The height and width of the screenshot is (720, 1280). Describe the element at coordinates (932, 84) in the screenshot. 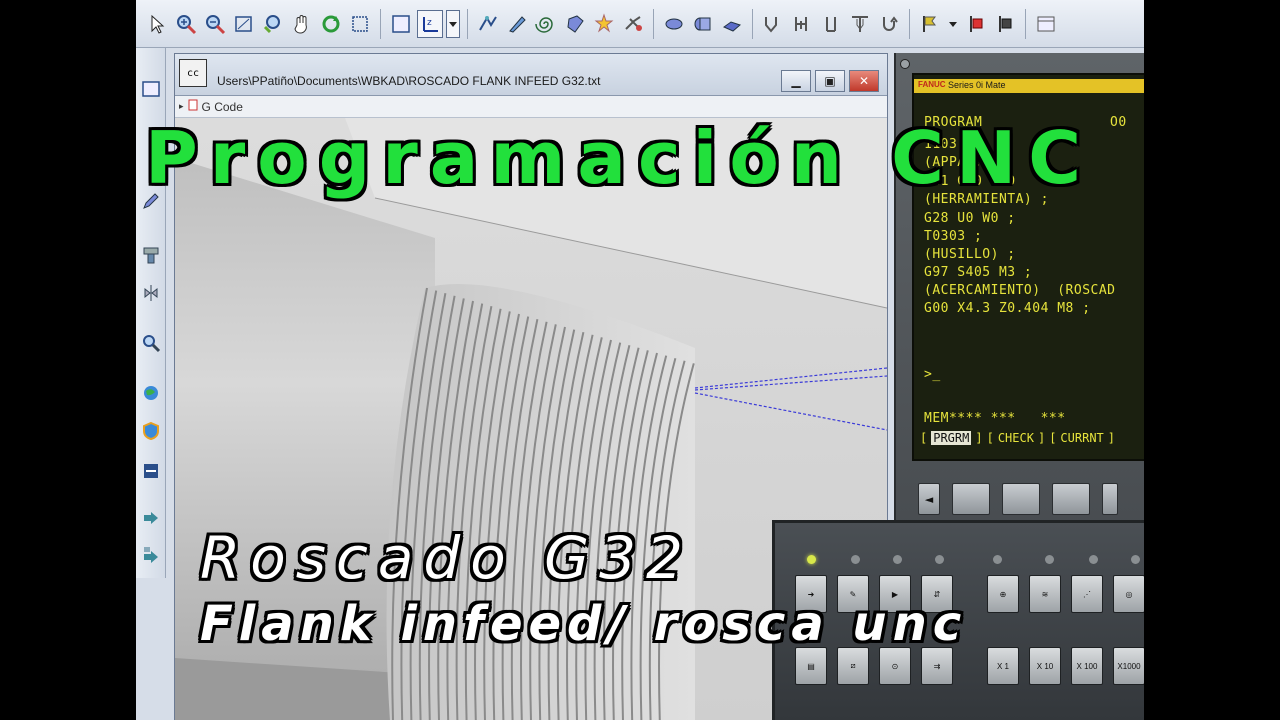

I see `fanuc-logo: FANUC` at that location.